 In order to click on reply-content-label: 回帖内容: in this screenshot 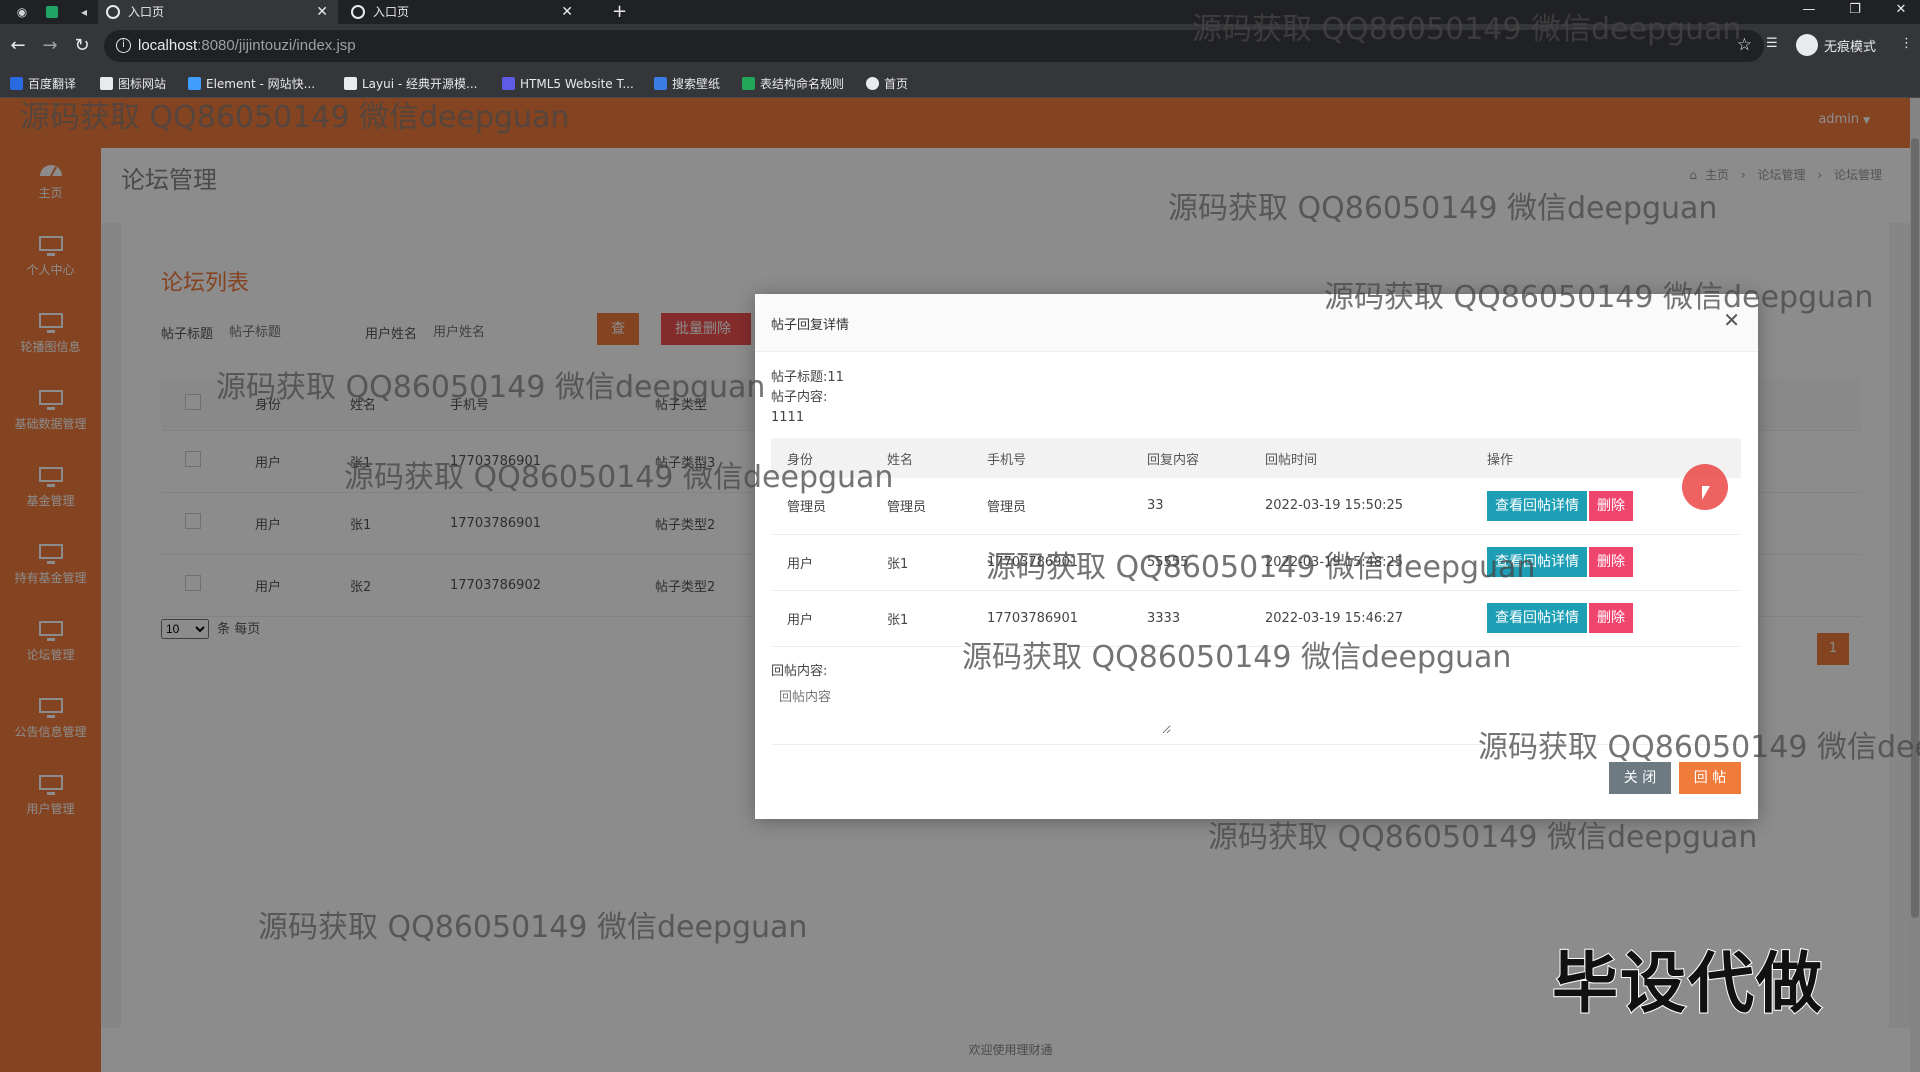, I will do `click(799, 671)`.